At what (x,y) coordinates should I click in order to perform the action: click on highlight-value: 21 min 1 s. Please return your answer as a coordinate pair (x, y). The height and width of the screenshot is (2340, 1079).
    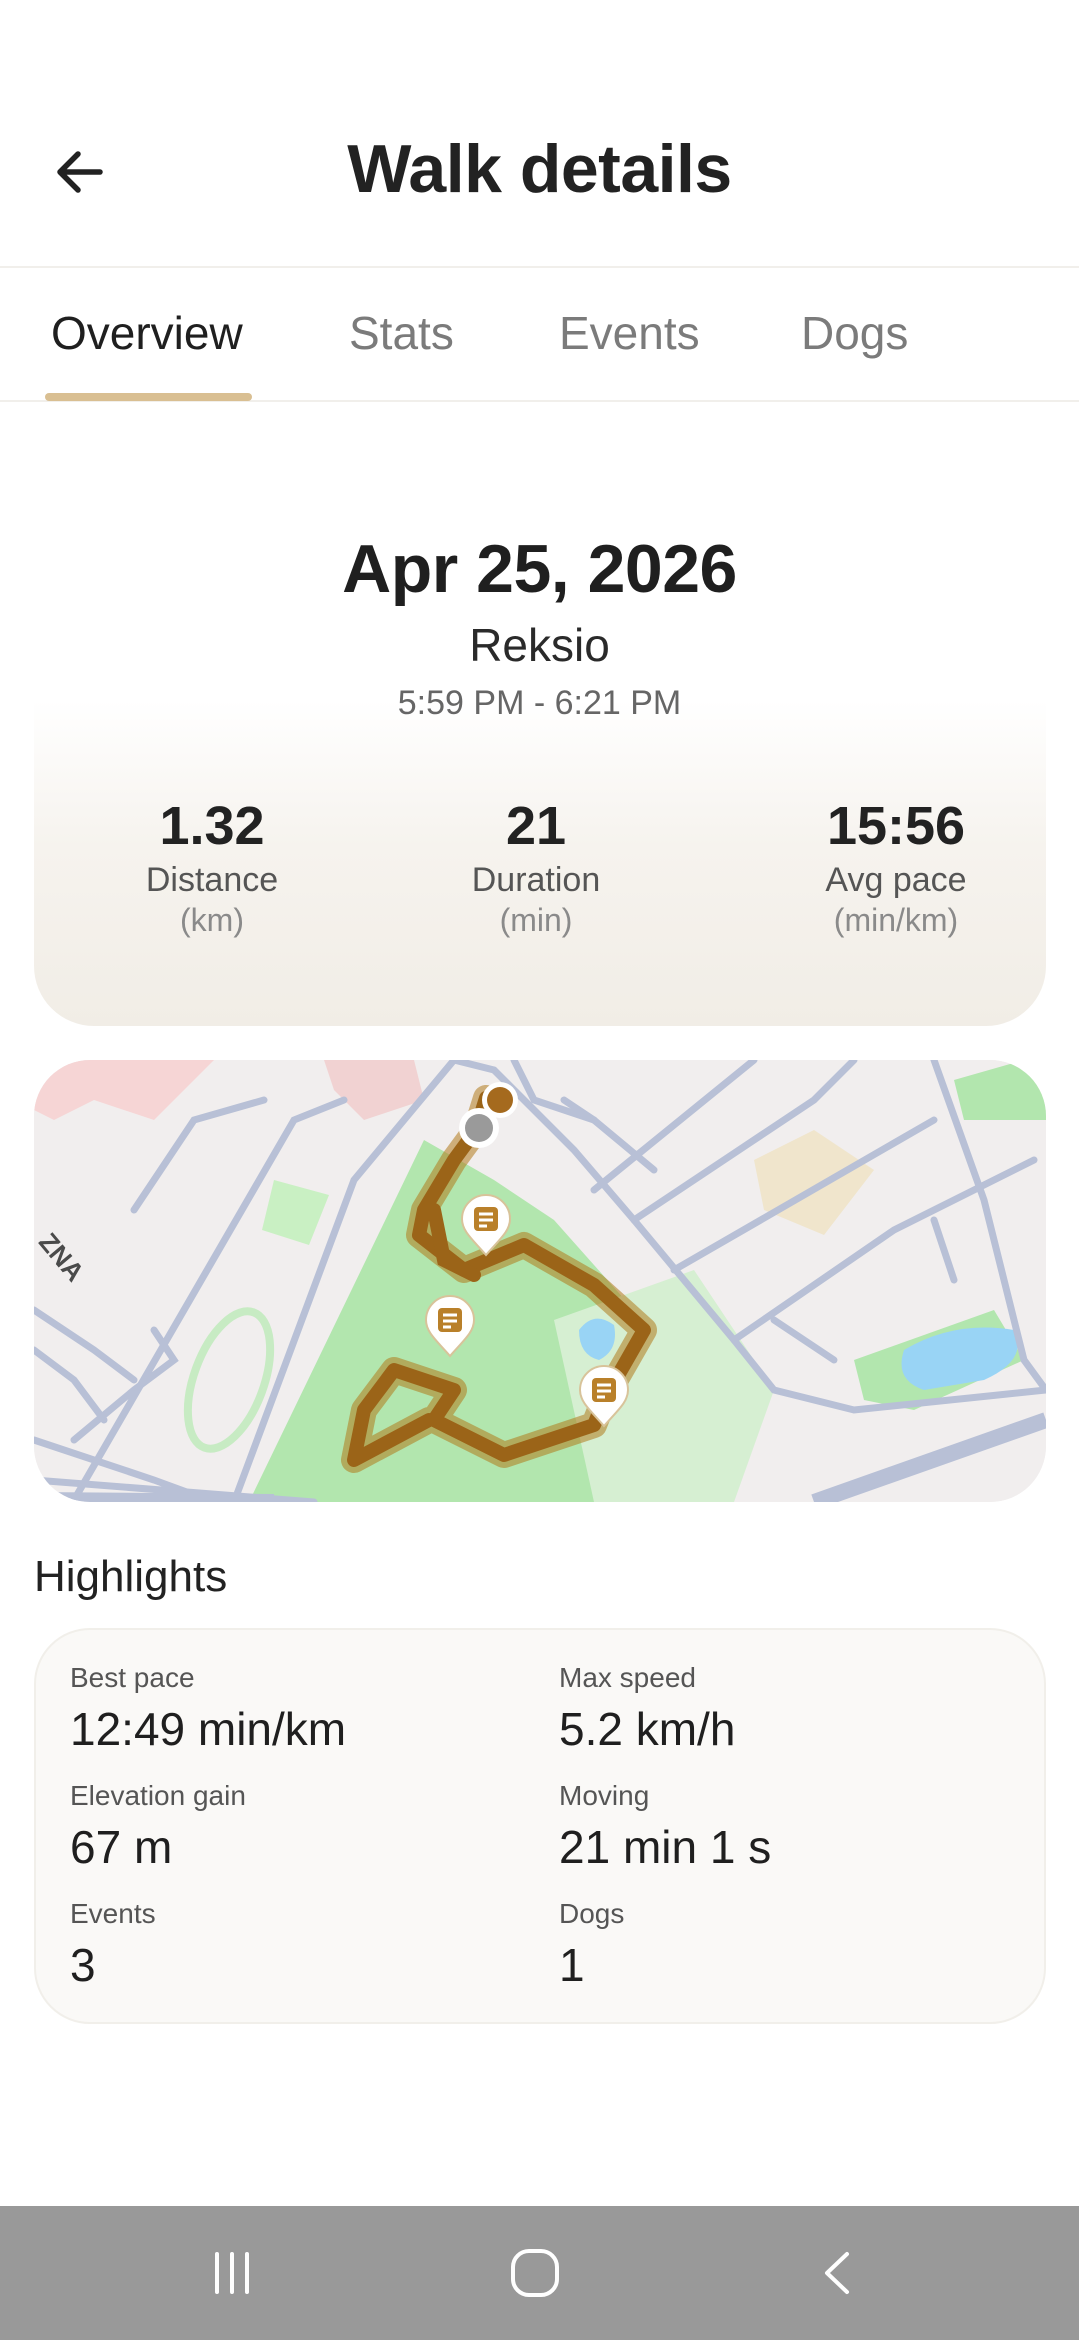
    Looking at the image, I should click on (665, 1847).